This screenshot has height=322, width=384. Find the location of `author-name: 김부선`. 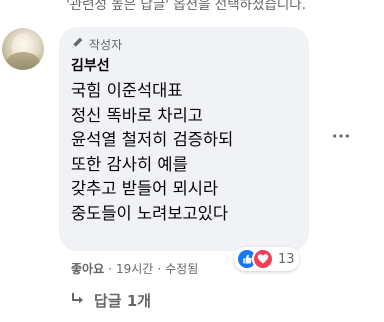

author-name: 김부선 is located at coordinates (184, 66).